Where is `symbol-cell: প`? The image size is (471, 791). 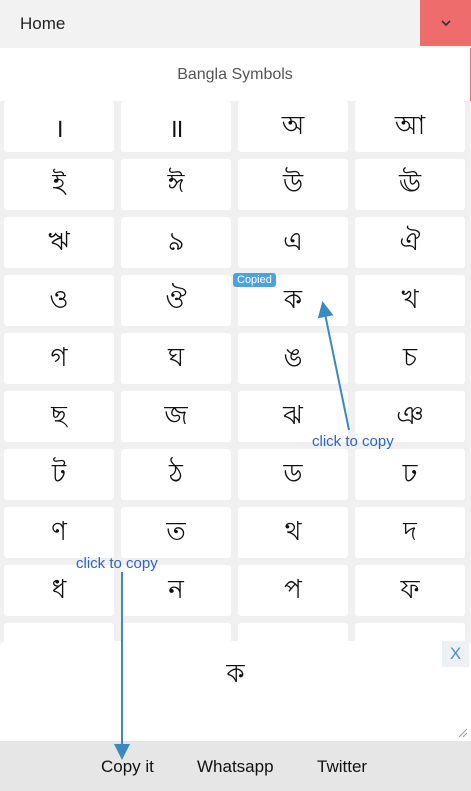
symbol-cell: প is located at coordinates (293, 590).